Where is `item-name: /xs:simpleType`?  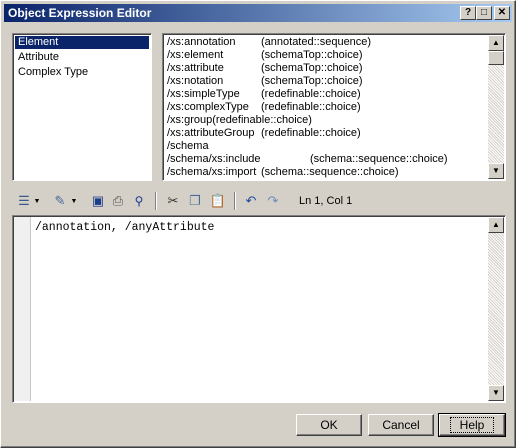
item-name: /xs:simpleType is located at coordinates (203, 94).